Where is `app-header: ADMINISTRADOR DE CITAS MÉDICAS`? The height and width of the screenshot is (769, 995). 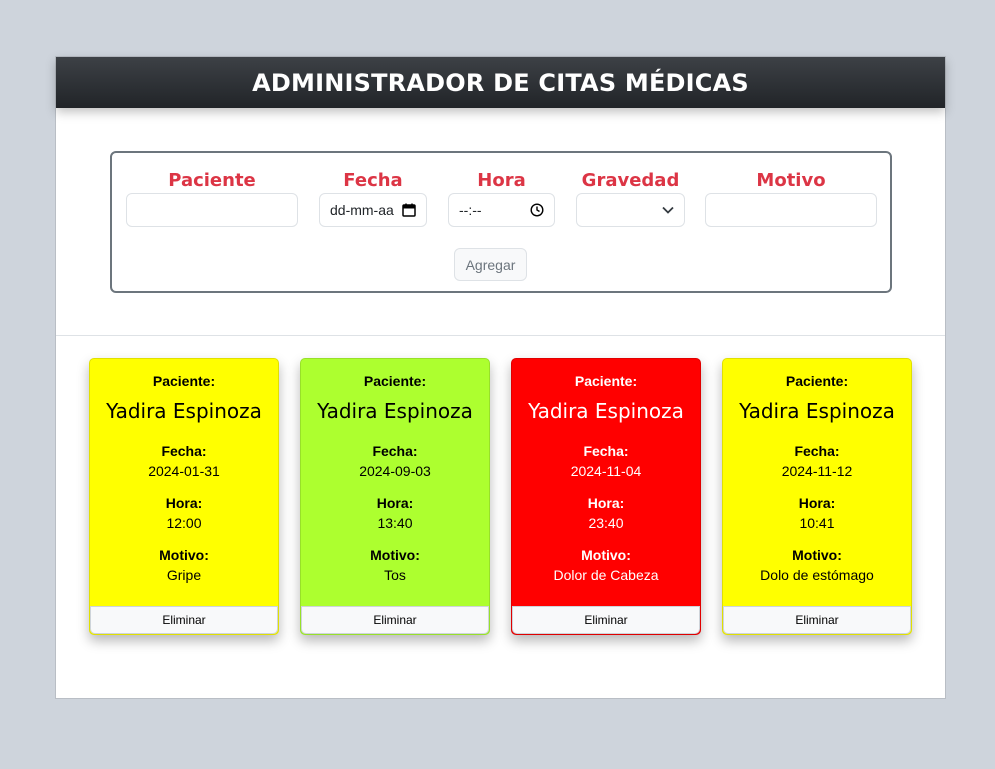
app-header: ADMINISTRADOR DE CITAS MÉDICAS is located at coordinates (500, 82).